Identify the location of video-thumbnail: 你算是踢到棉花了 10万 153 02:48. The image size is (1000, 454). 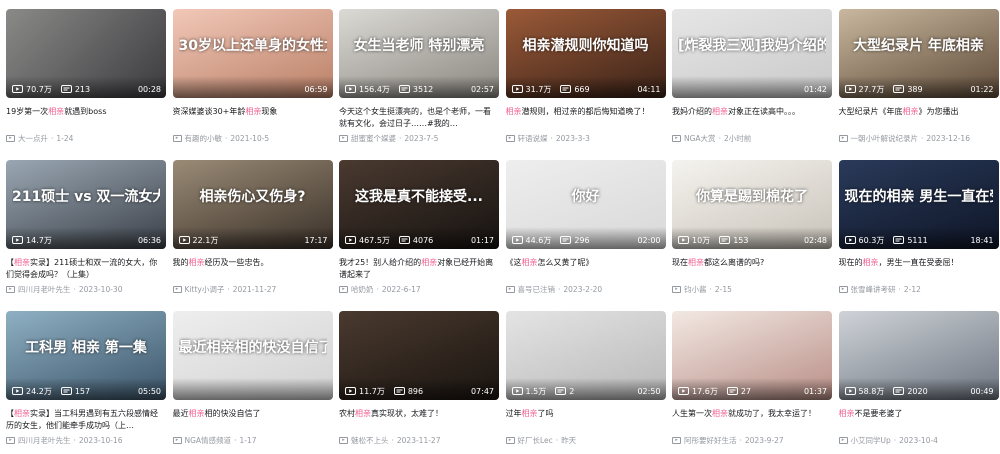
(752, 204).